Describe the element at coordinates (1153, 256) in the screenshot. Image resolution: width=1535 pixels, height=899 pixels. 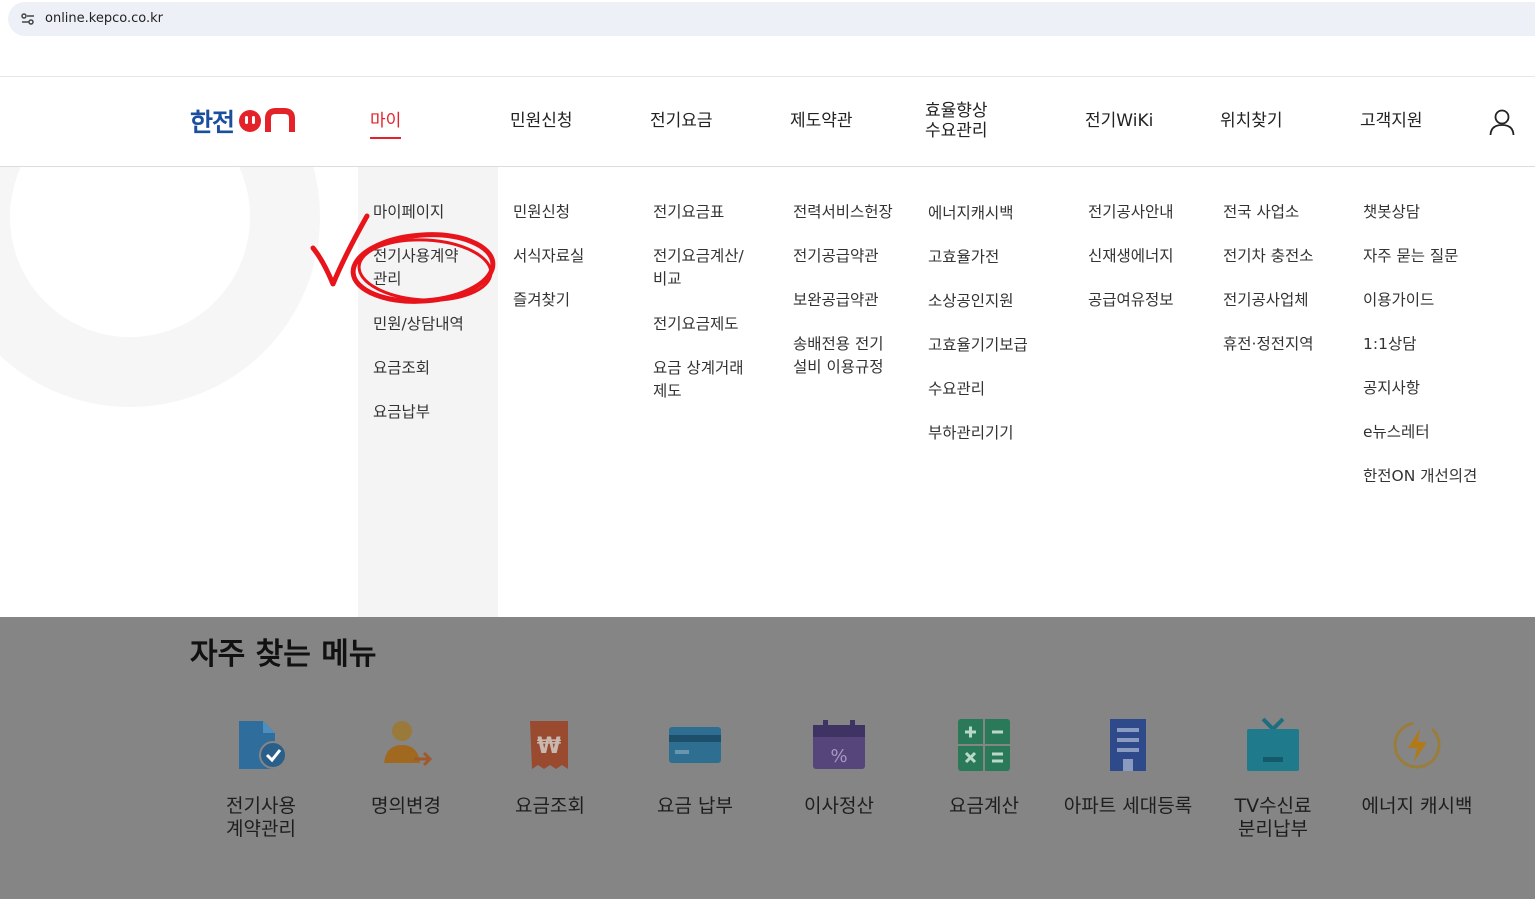
I see `menu-renewable: 신재생에너지` at that location.